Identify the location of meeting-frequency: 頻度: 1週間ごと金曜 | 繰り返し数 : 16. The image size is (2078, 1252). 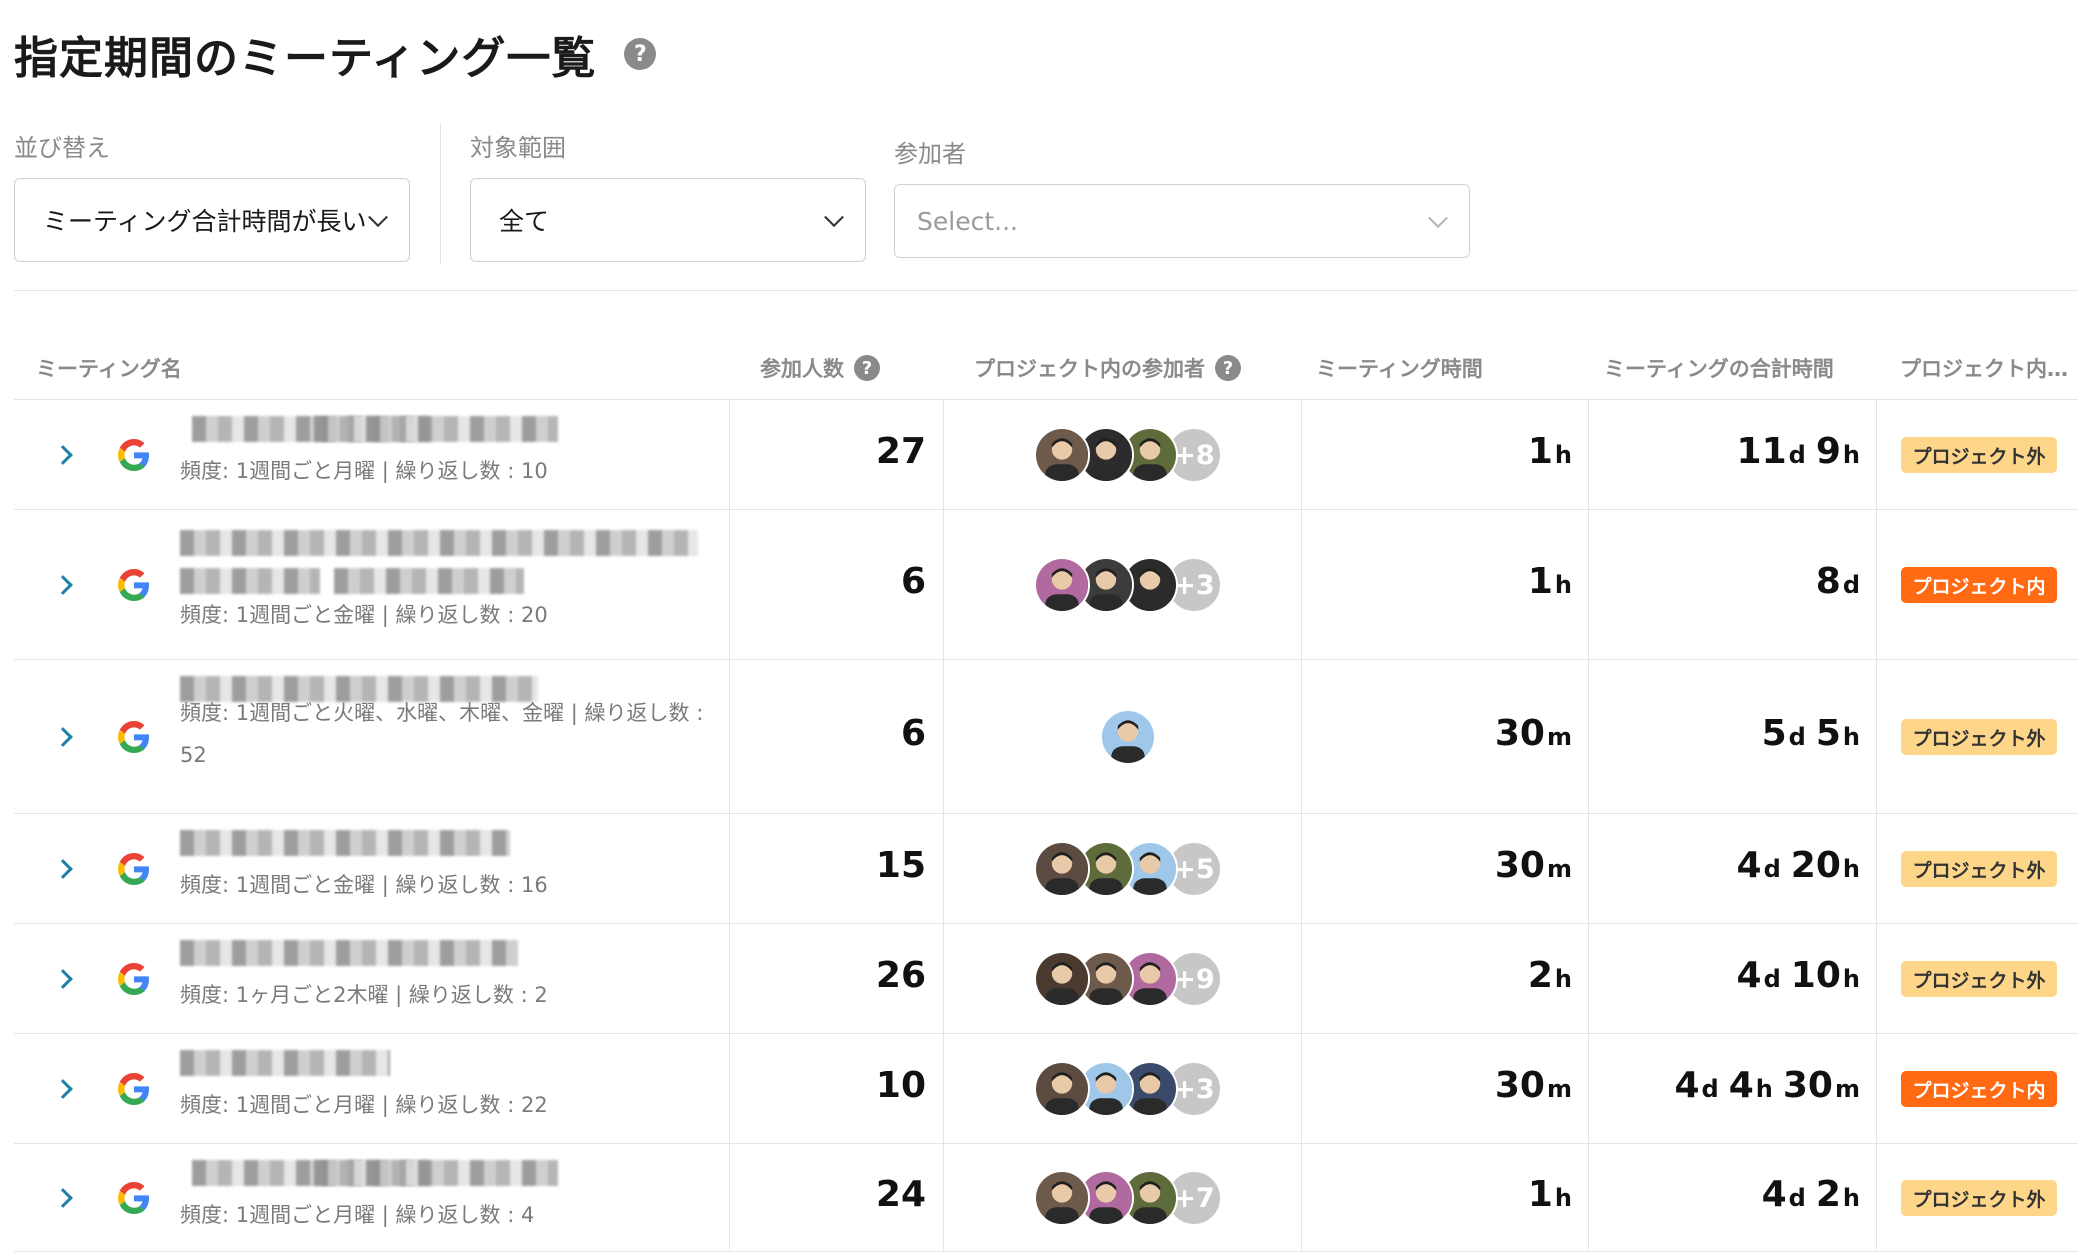
(364, 885).